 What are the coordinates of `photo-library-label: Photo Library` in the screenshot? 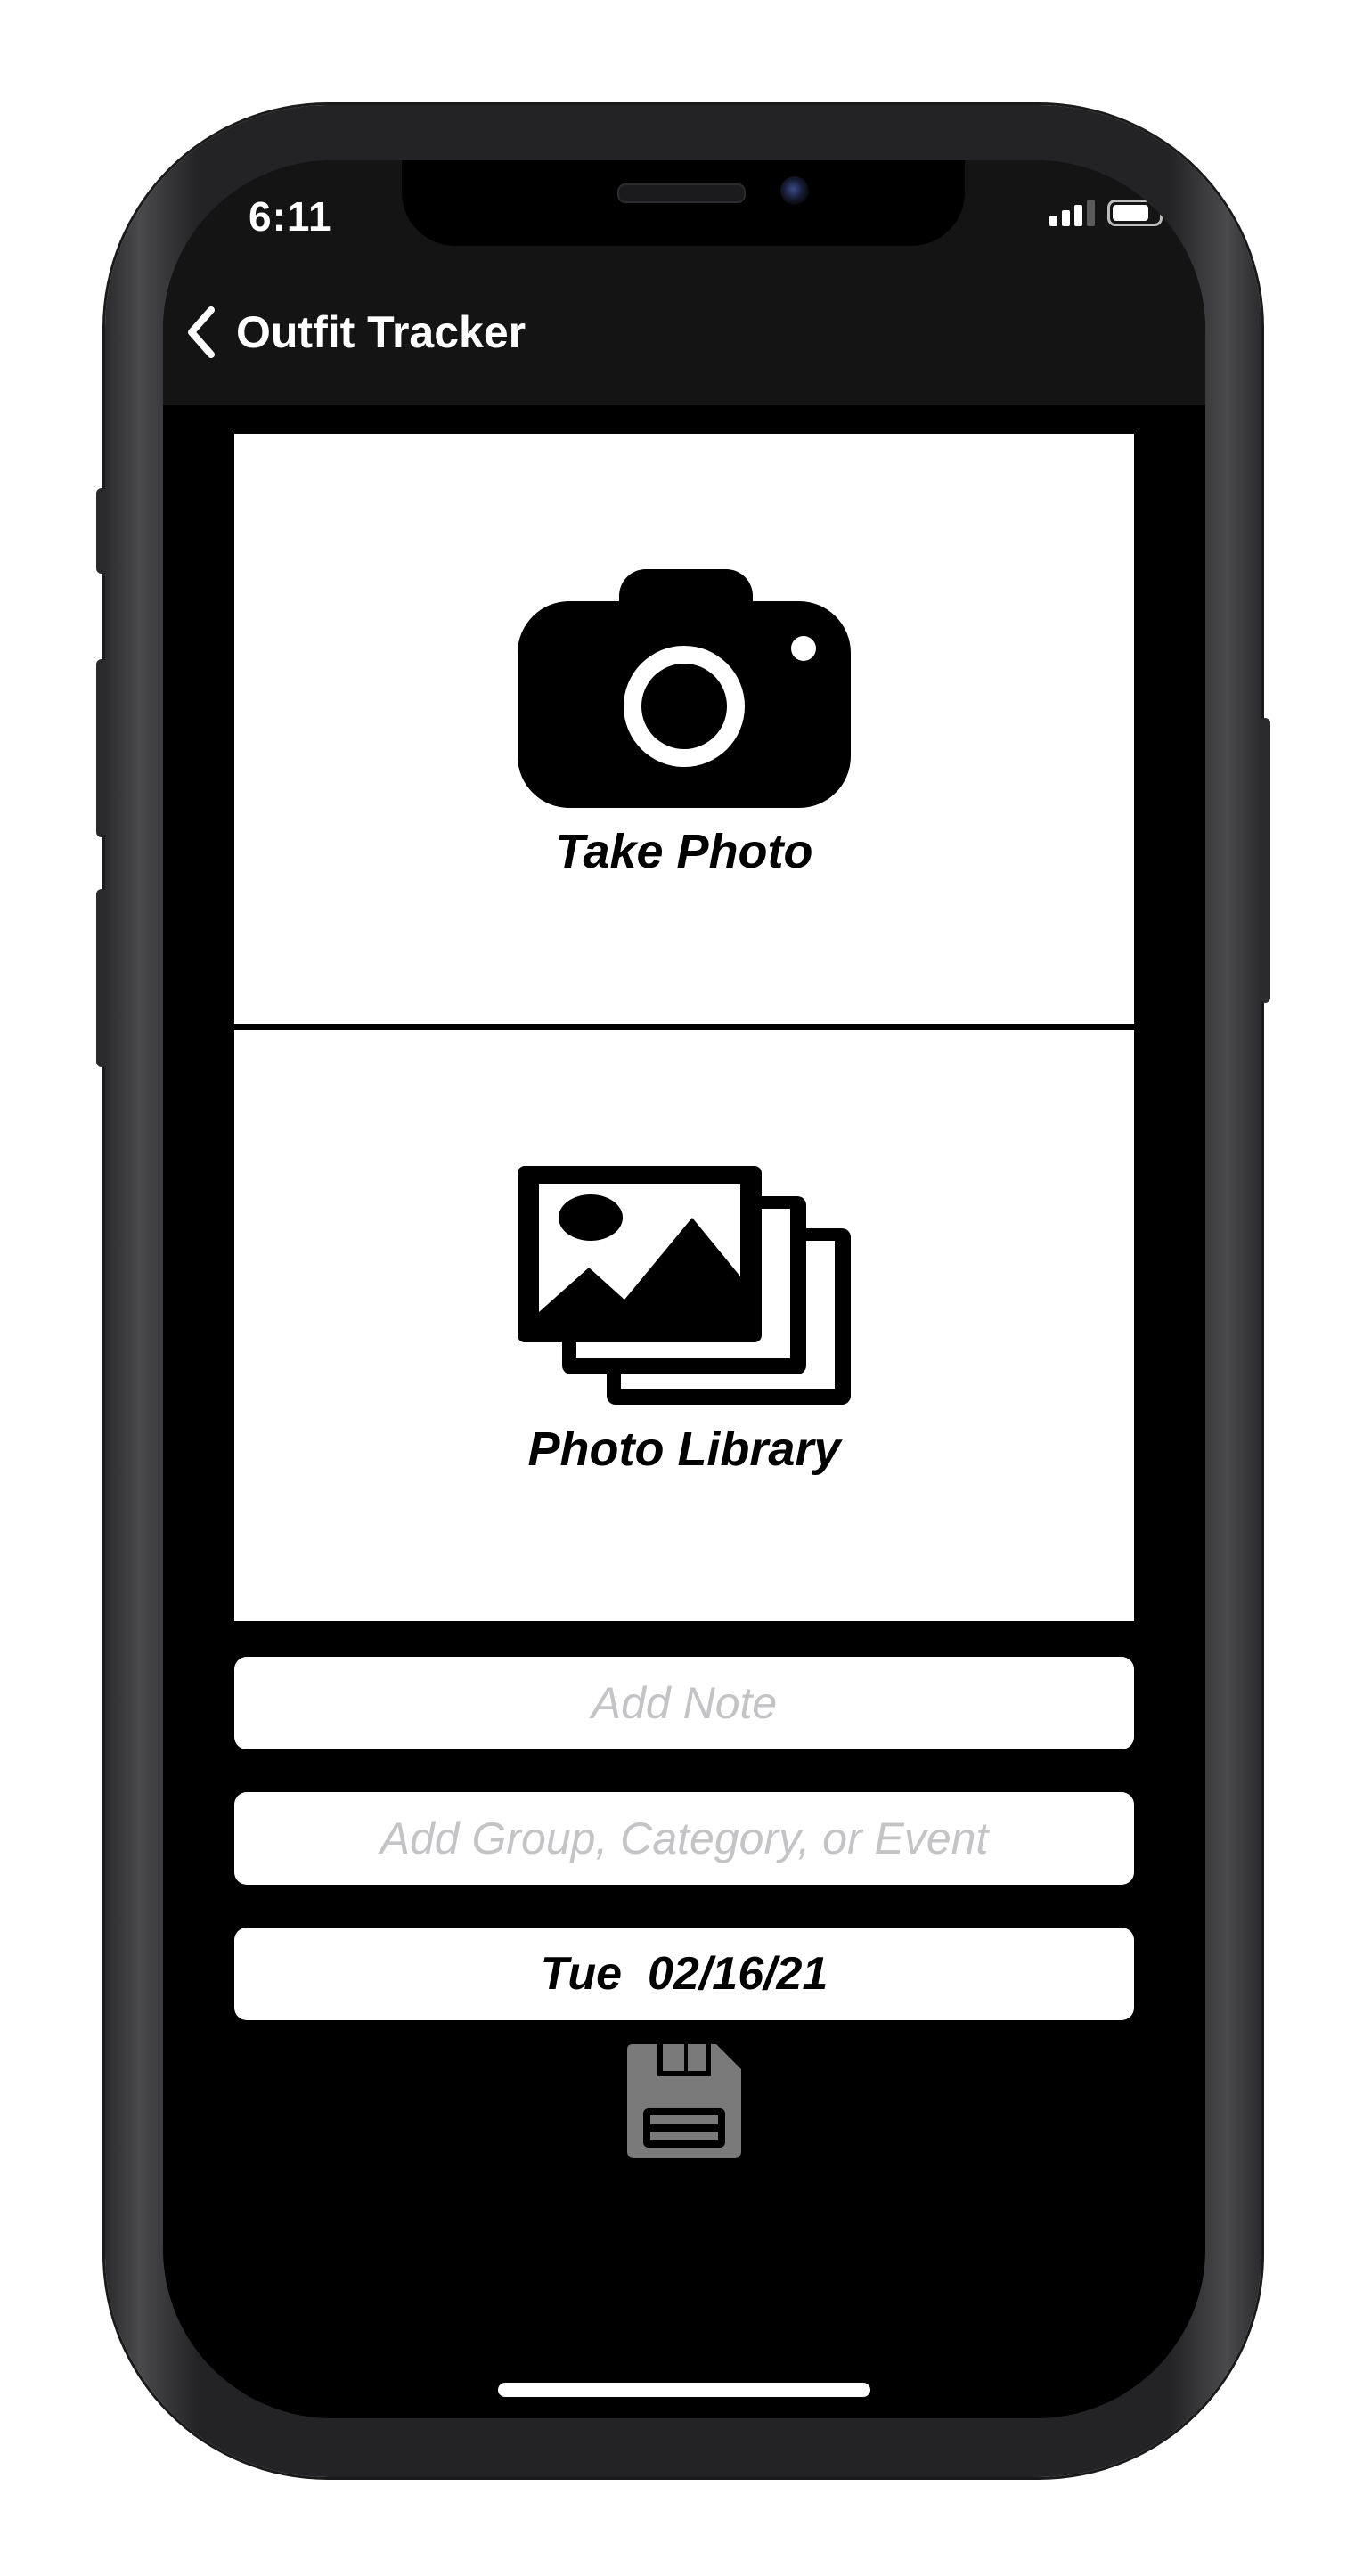 It's located at (684, 1450).